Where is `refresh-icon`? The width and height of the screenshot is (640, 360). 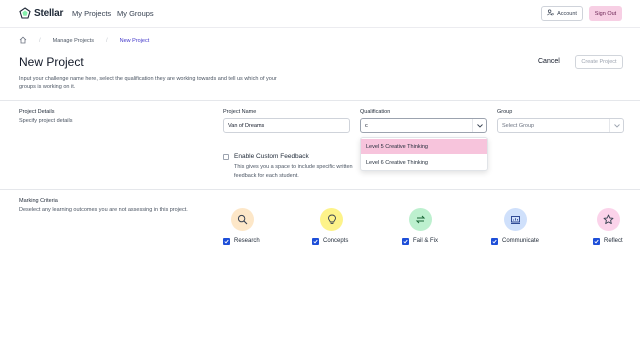
refresh-icon is located at coordinates (420, 219).